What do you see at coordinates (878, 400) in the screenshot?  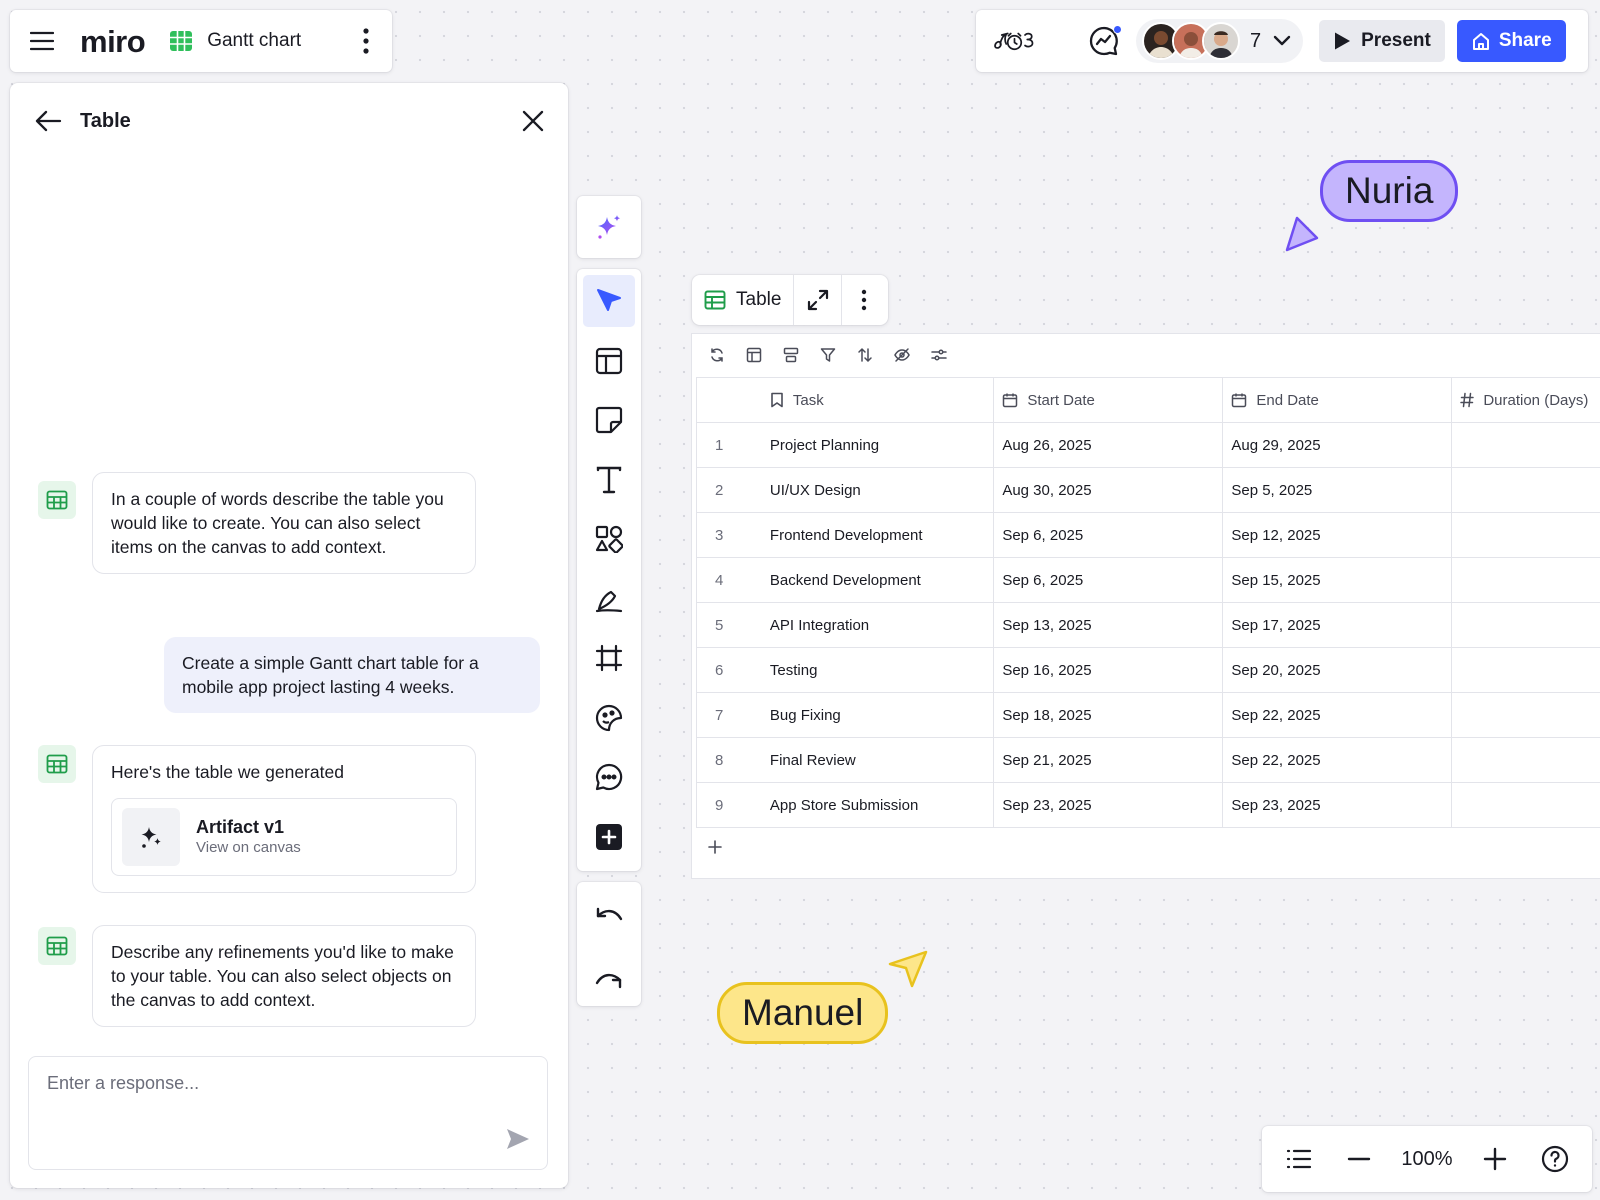 I see `column-header-task: Task` at bounding box center [878, 400].